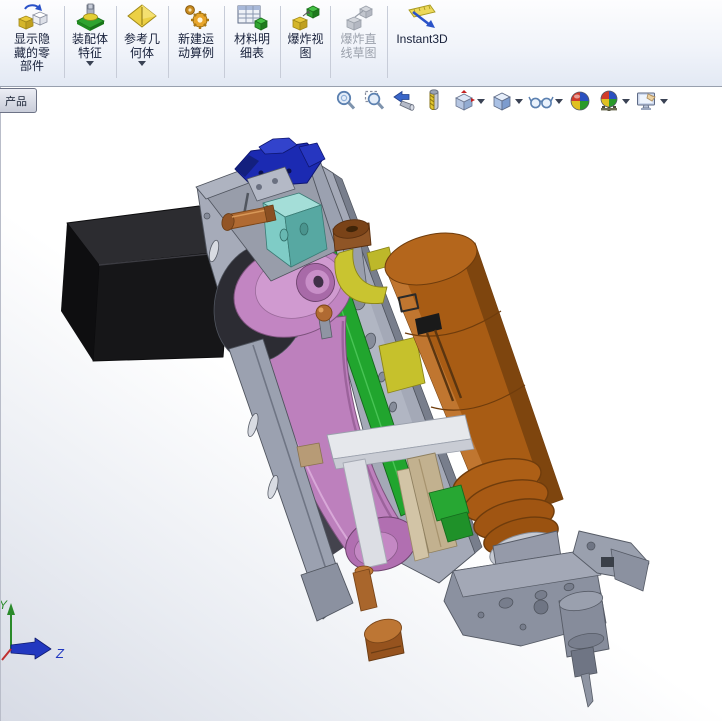 The height and width of the screenshot is (721, 722). What do you see at coordinates (609, 100) in the screenshot?
I see `apply-scene-icon` at bounding box center [609, 100].